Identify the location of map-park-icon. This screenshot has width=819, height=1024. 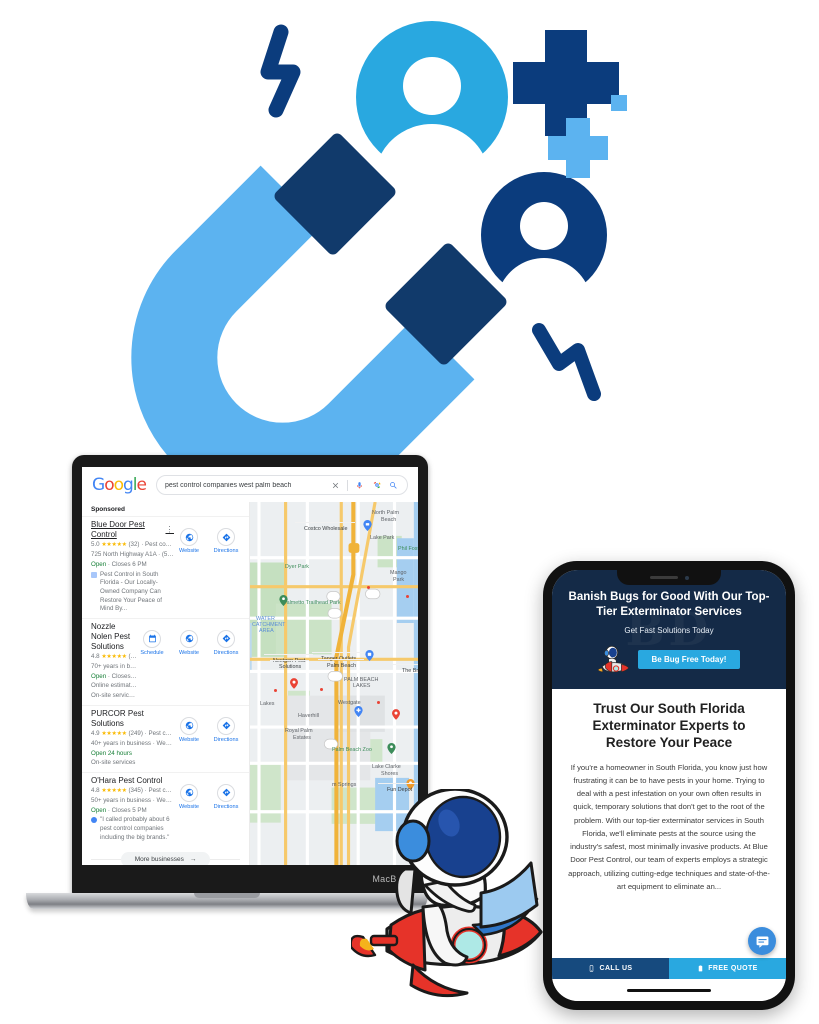
(391, 748).